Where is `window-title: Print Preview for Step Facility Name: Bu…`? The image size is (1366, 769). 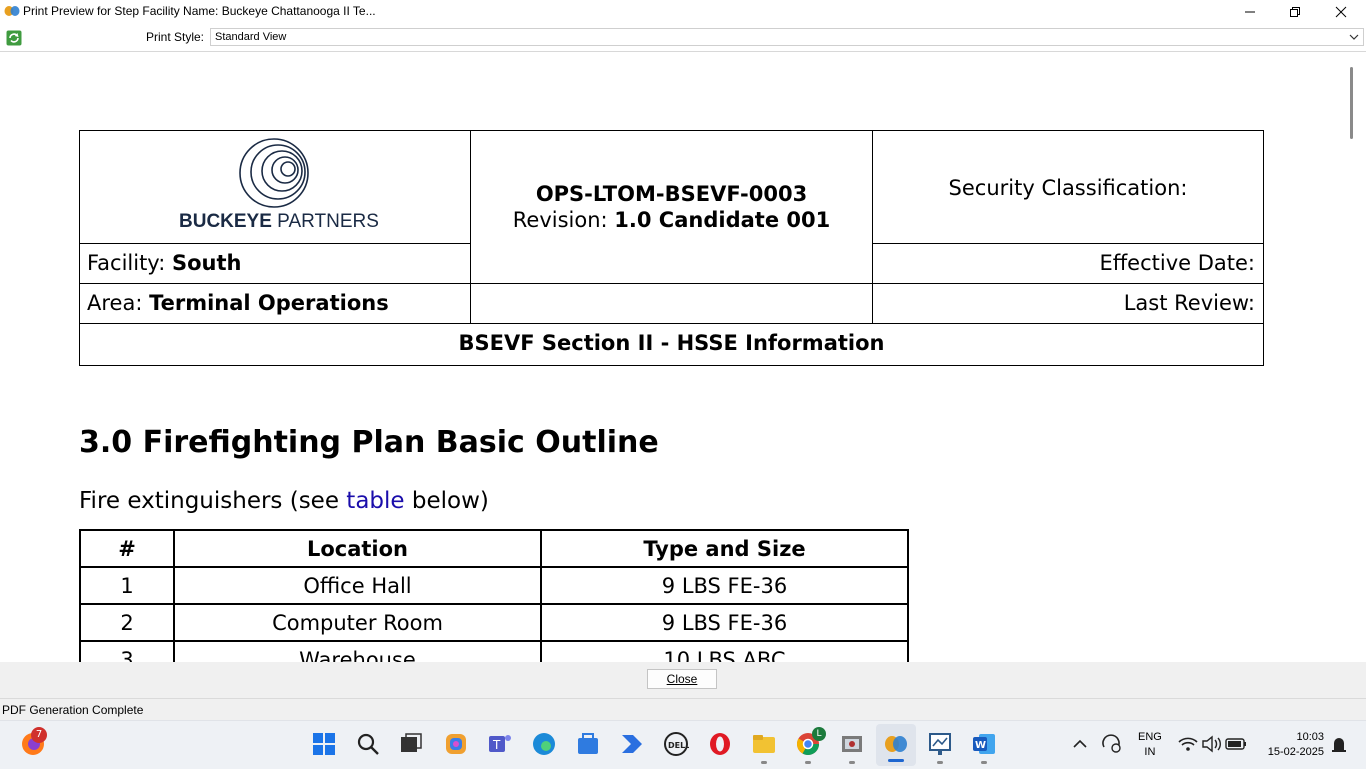 window-title: Print Preview for Step Facility Name: Bu… is located at coordinates (199, 11).